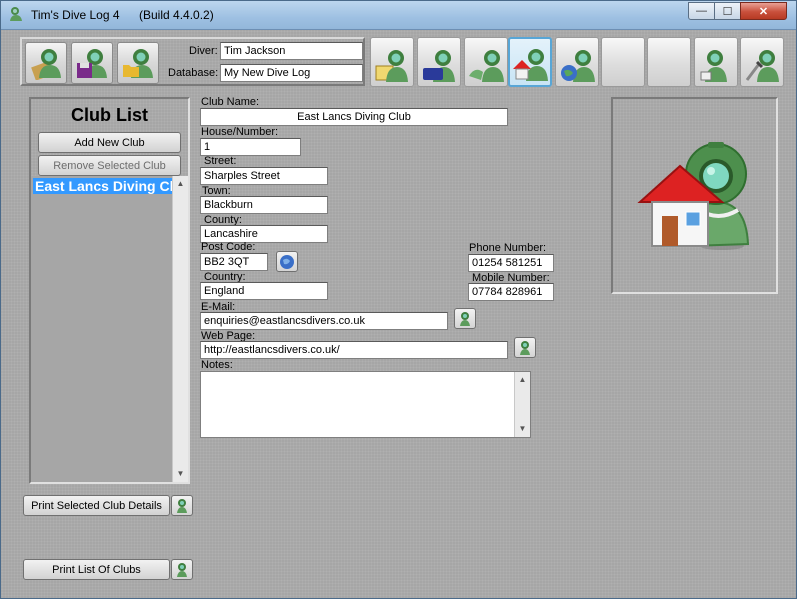 The height and width of the screenshot is (599, 797). I want to click on mobile-number-field: 07784 828961, so click(511, 292).